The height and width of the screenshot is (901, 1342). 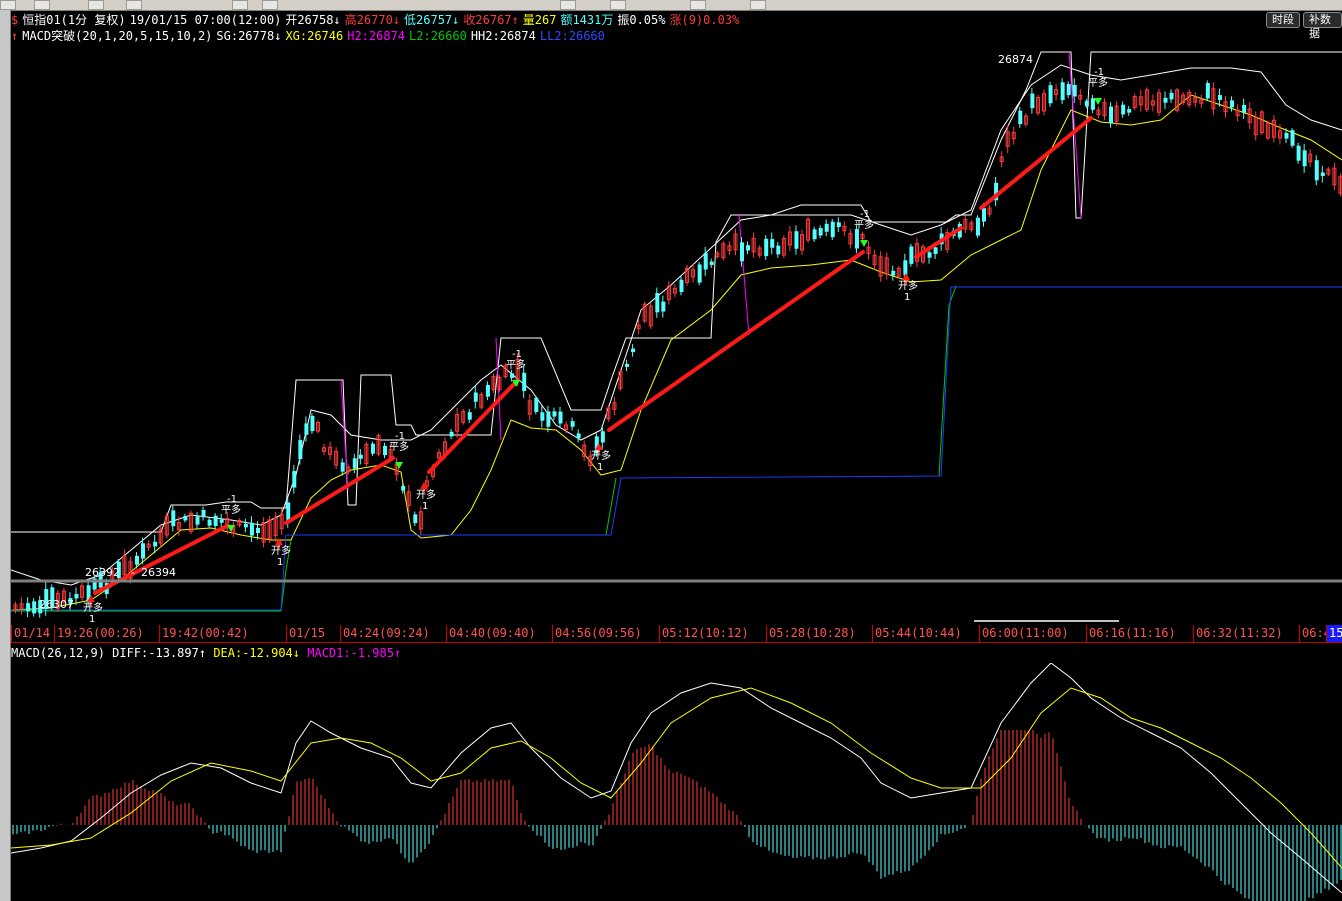 What do you see at coordinates (491, 633) in the screenshot?
I see `time-tick: 04:40(09:40)` at bounding box center [491, 633].